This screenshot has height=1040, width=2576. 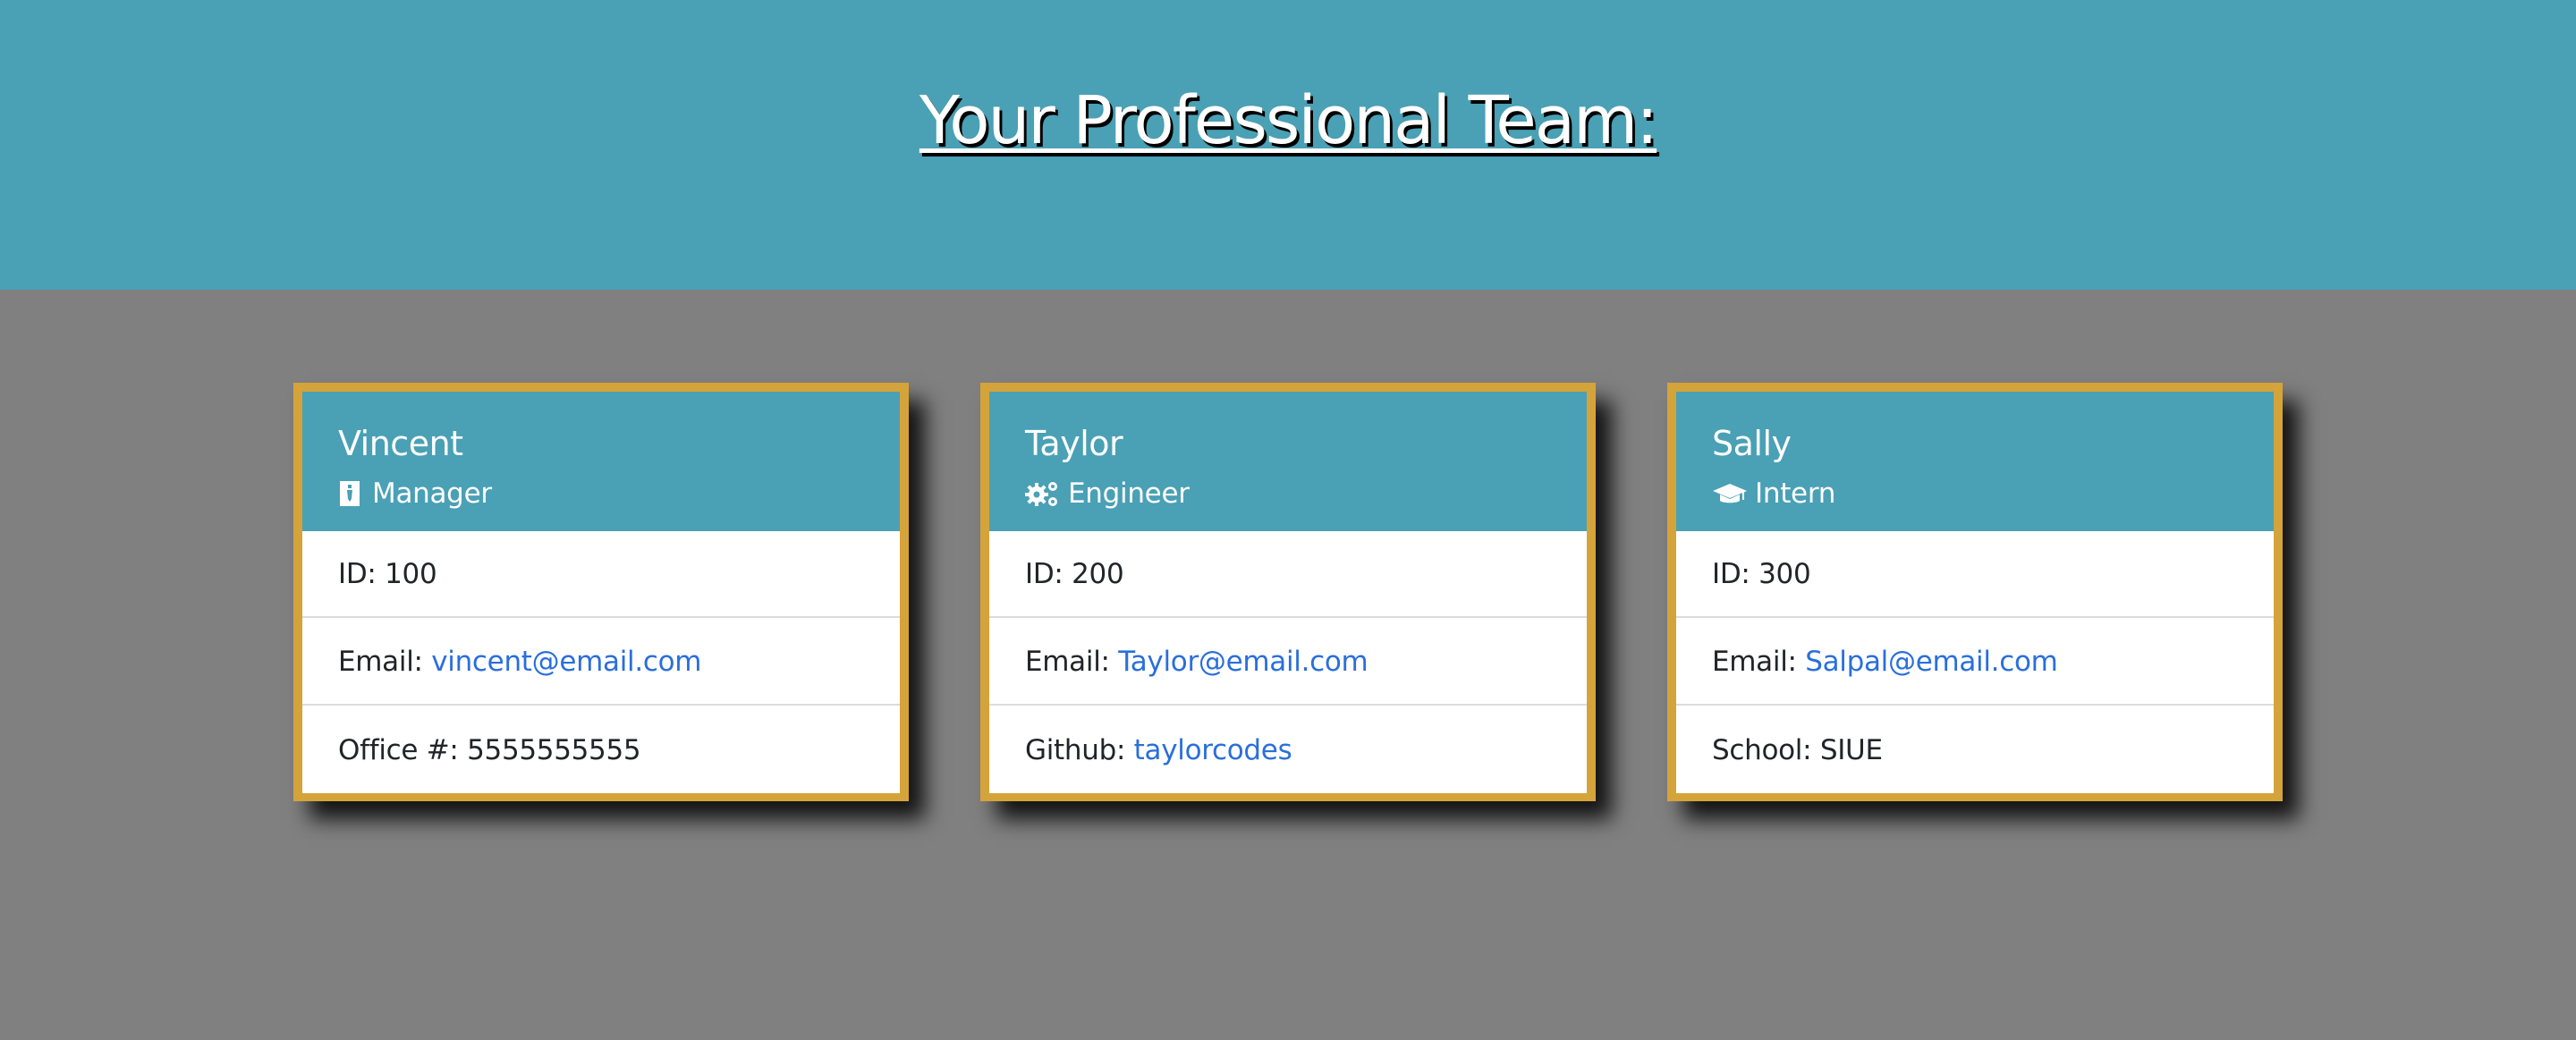 I want to click on page-title: Your Professional Team:, so click(x=1288, y=121).